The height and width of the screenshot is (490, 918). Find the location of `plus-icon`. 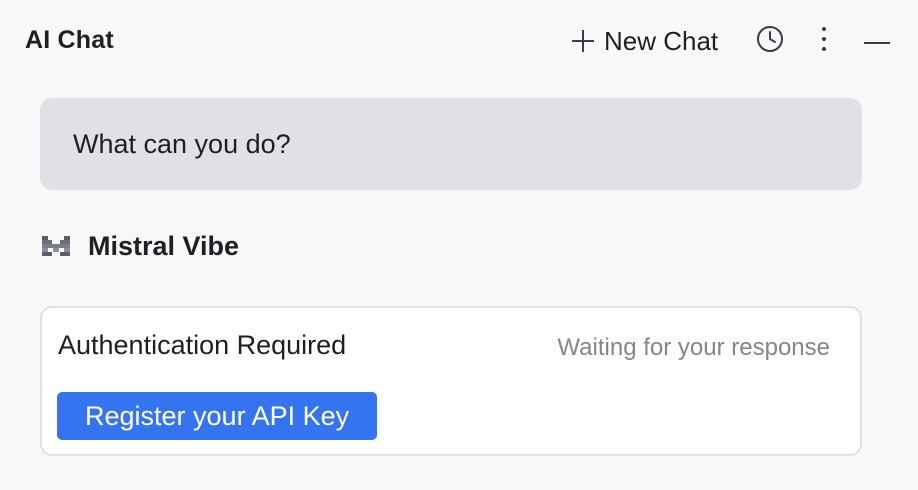

plus-icon is located at coordinates (583, 41).